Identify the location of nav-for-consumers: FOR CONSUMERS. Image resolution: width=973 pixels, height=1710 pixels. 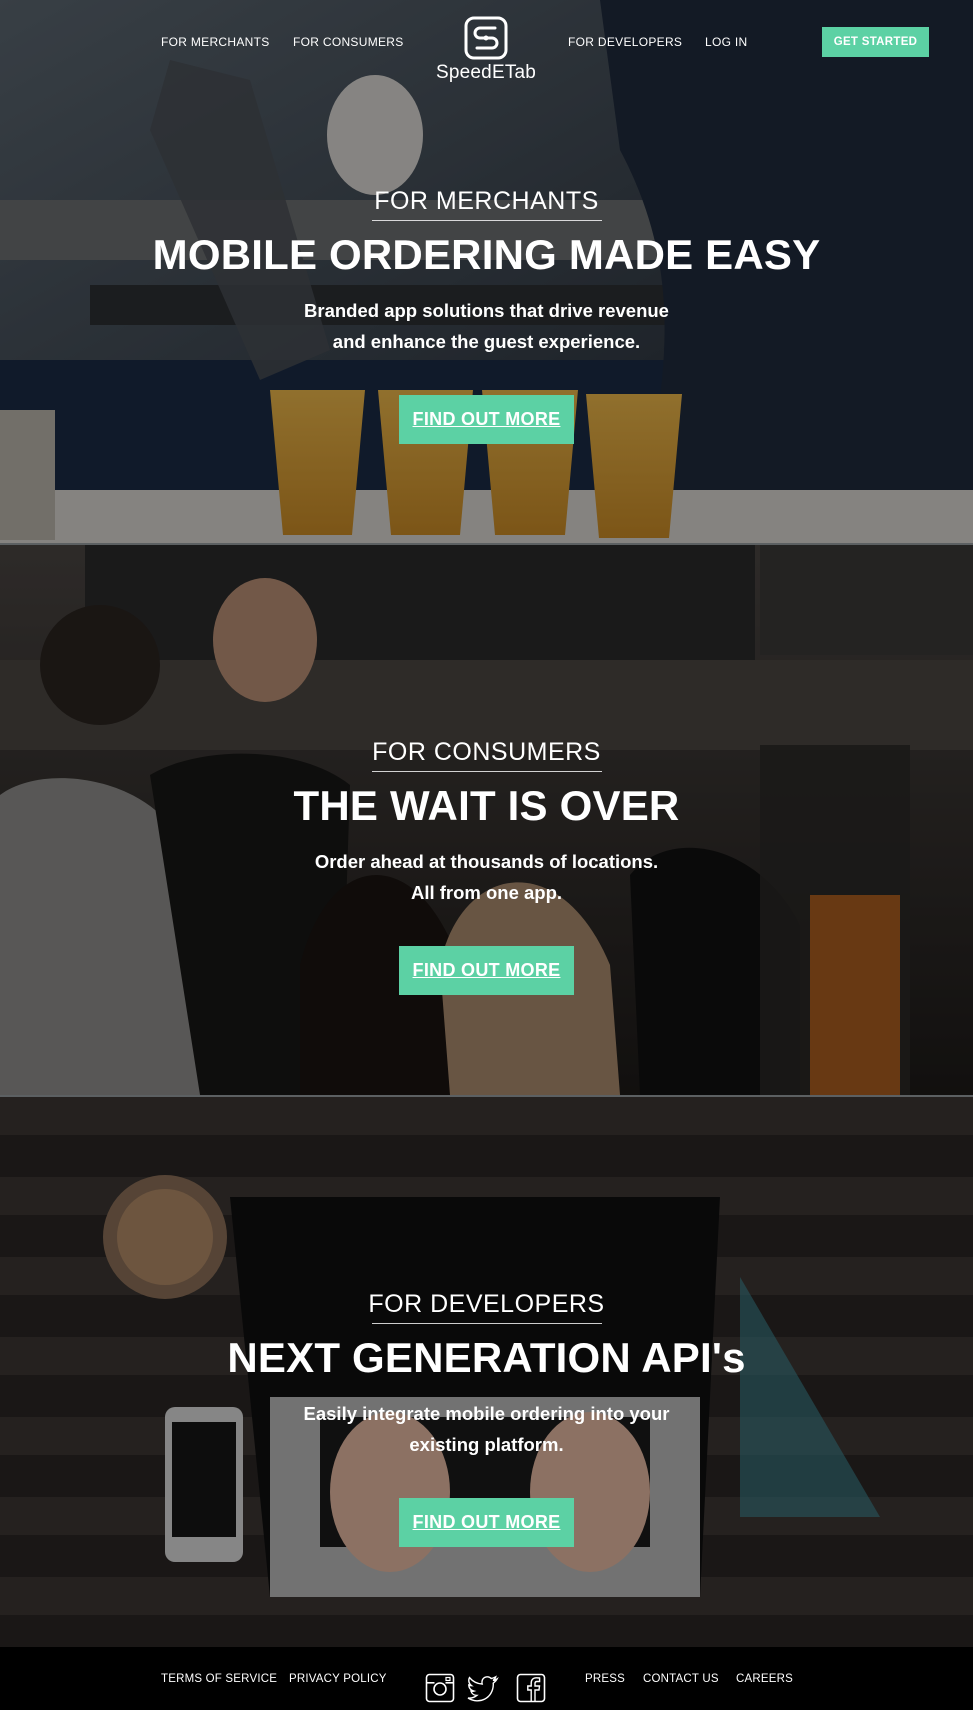
(348, 42).